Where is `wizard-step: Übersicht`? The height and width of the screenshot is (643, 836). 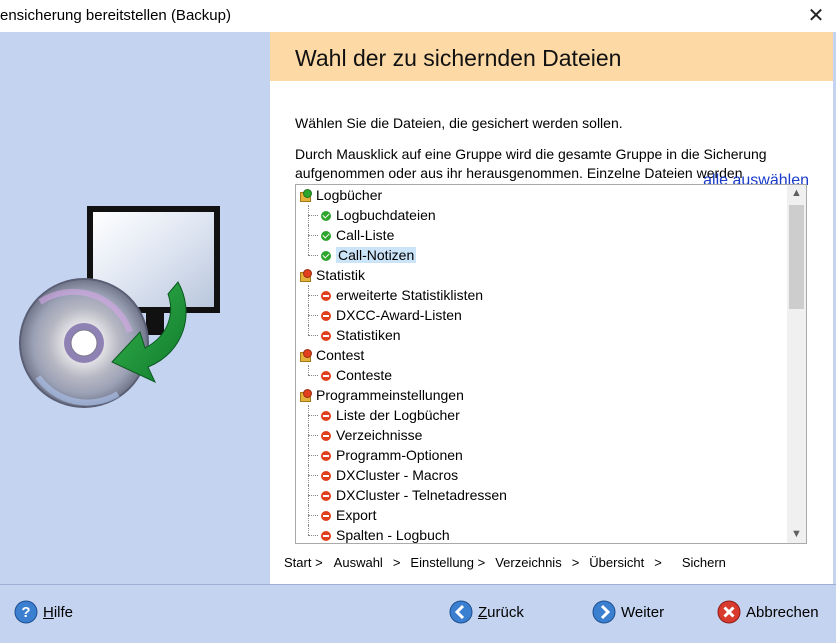 wizard-step: Übersicht is located at coordinates (617, 562).